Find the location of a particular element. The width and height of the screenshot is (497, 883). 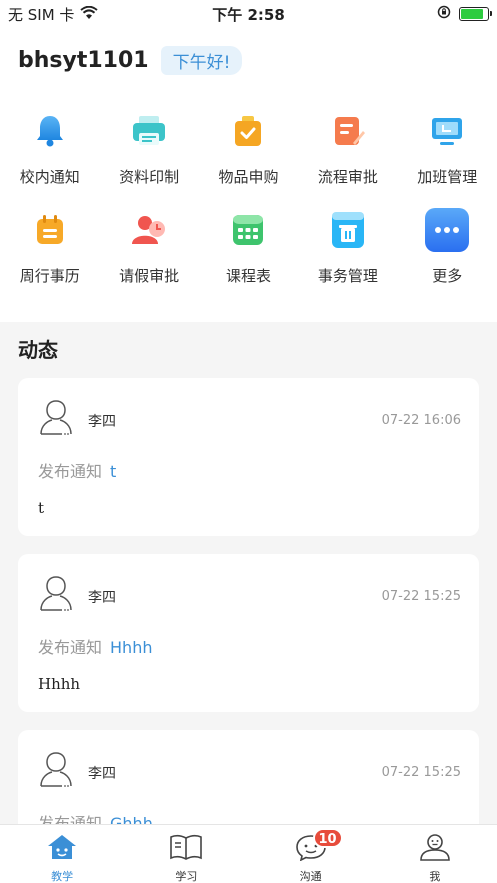

tab-communicate: 10 沟通 is located at coordinates (311, 854).